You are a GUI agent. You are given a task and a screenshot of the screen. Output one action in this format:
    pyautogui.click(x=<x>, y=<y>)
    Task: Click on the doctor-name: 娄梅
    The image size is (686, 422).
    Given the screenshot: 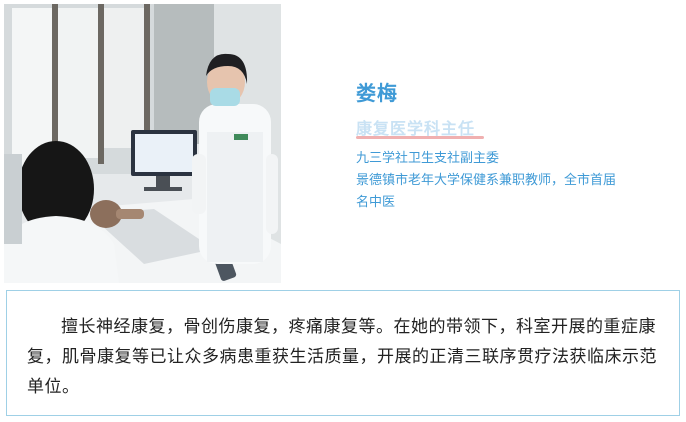 What is the action you would take?
    pyautogui.click(x=377, y=93)
    